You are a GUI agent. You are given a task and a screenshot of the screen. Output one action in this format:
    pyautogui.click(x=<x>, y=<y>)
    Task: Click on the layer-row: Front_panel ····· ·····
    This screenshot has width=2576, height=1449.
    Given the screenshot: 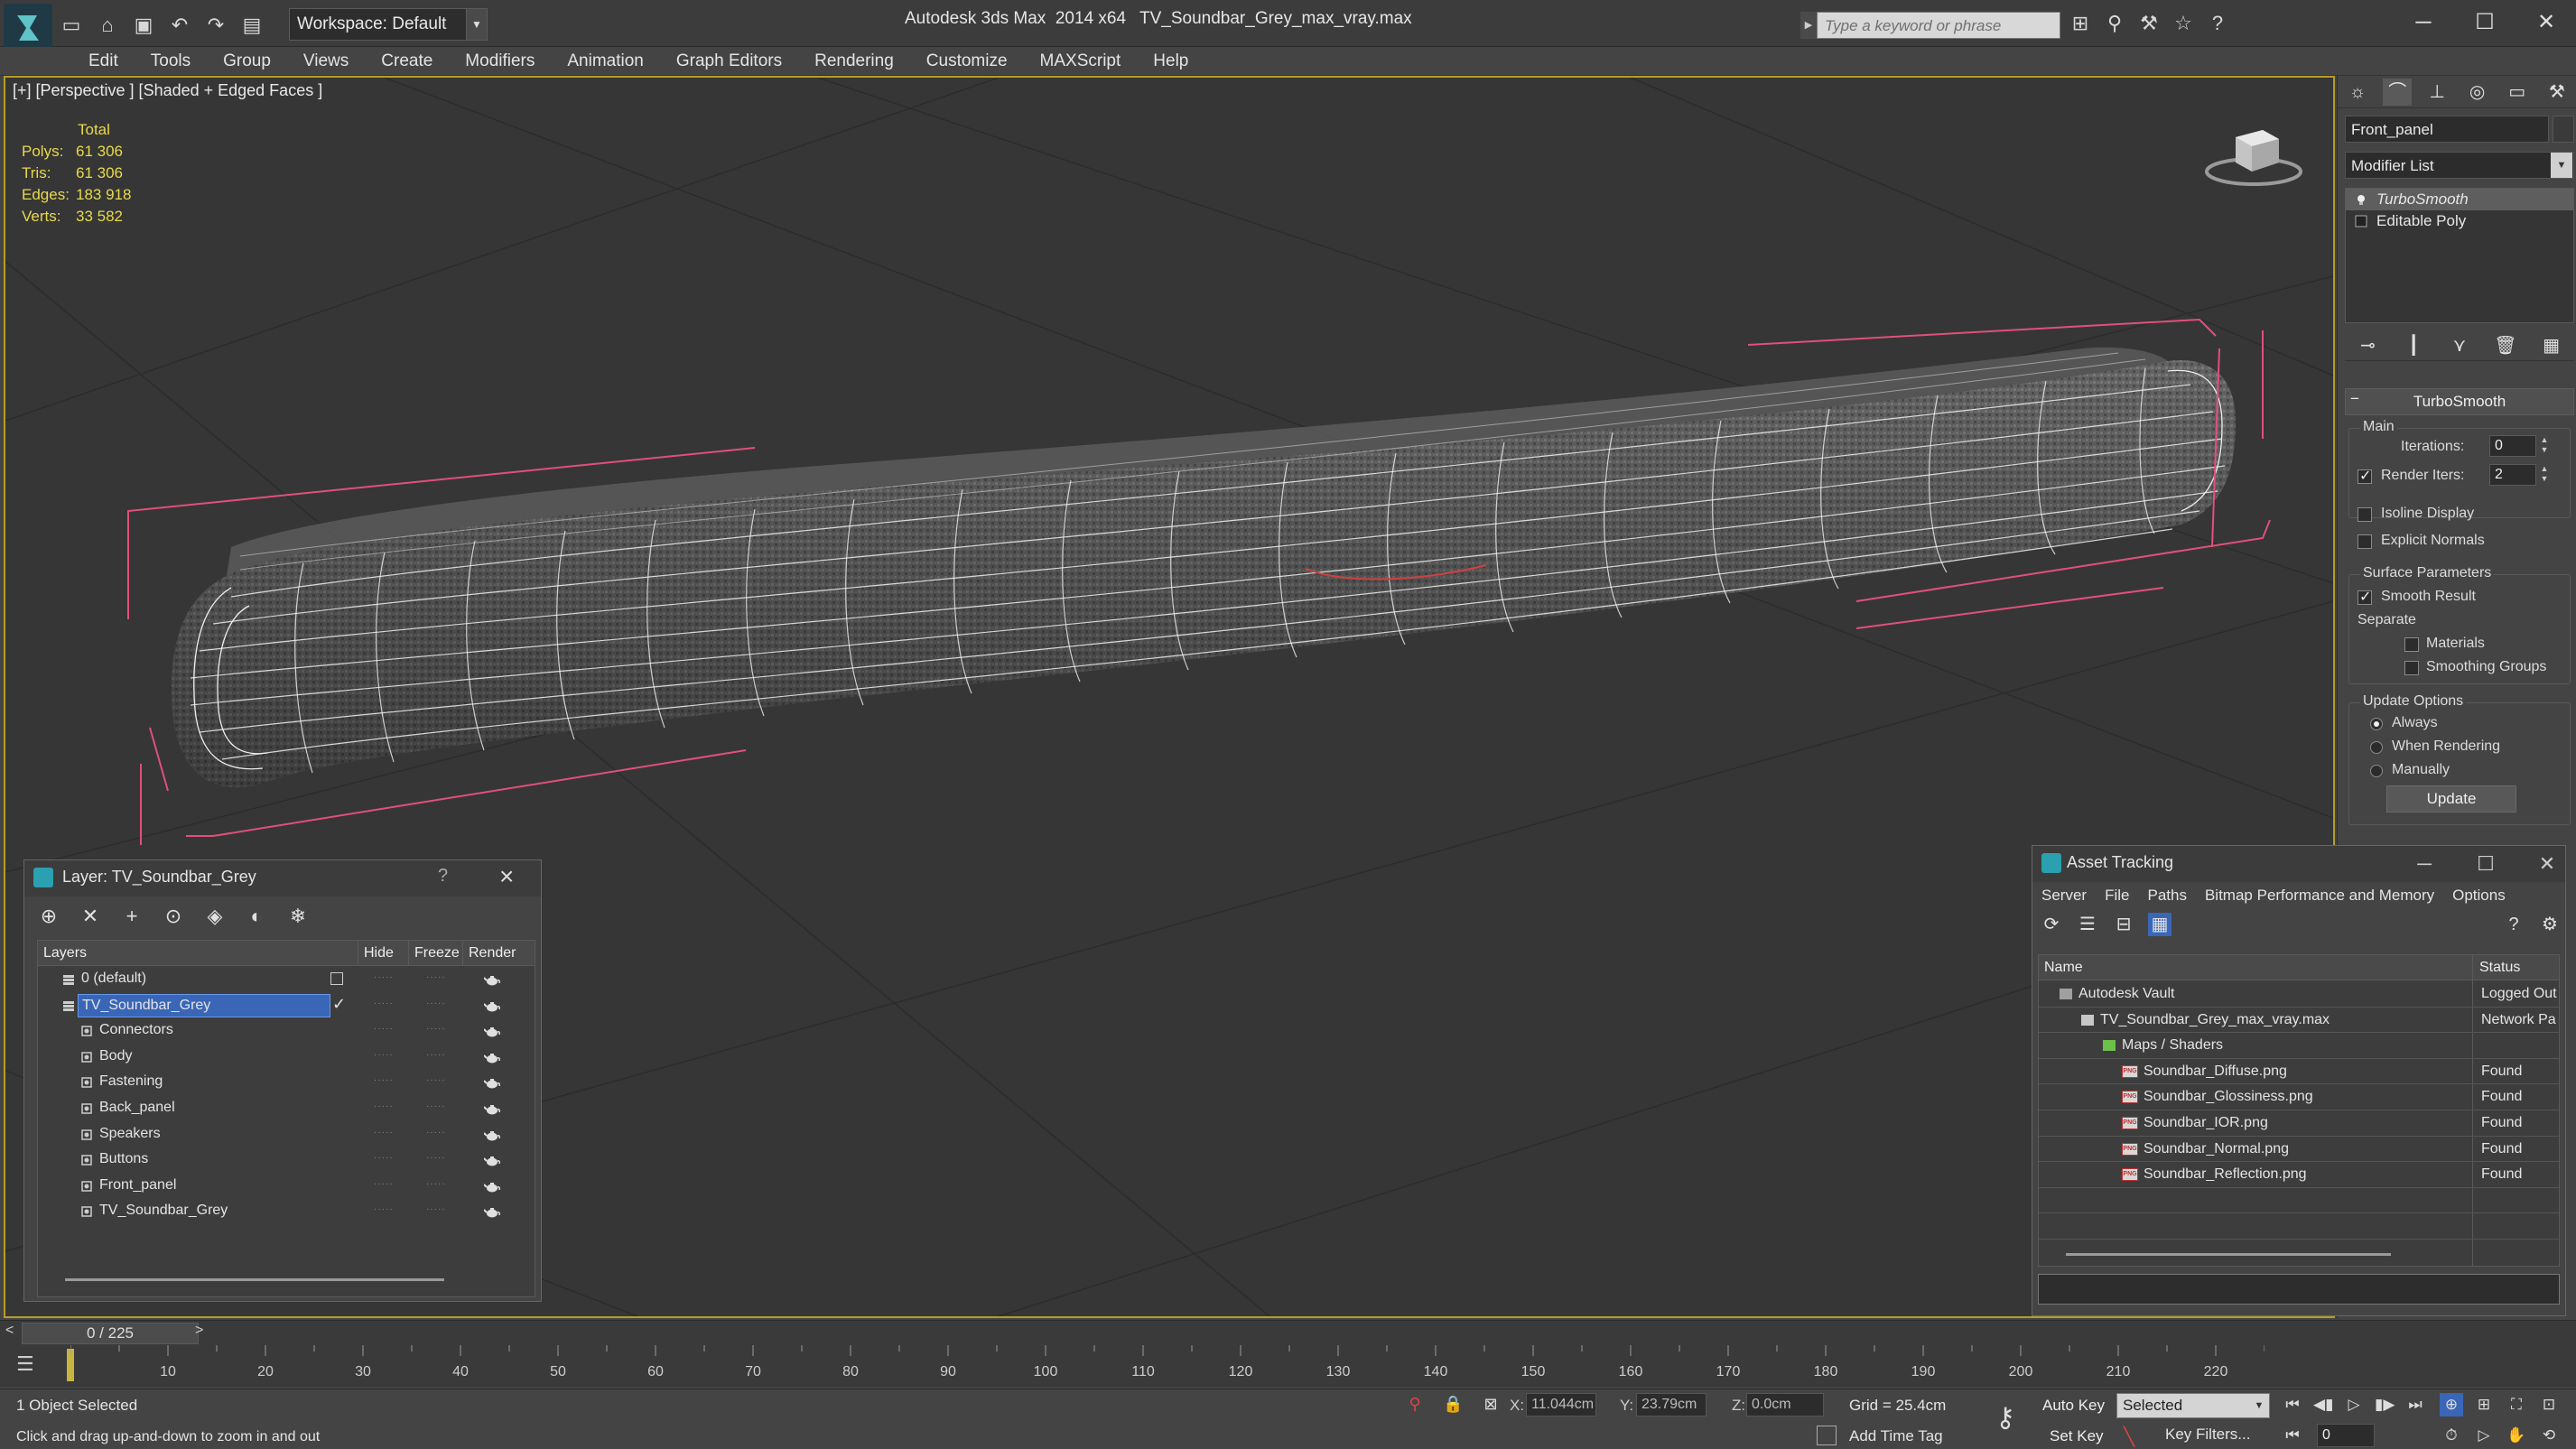 What is the action you would take?
    pyautogui.click(x=286, y=1187)
    